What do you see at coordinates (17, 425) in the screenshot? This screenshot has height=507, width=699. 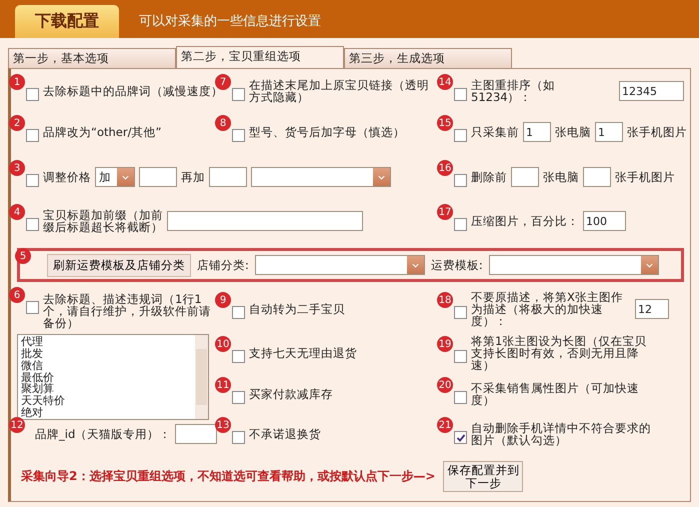 I see `number-badge: 12` at bounding box center [17, 425].